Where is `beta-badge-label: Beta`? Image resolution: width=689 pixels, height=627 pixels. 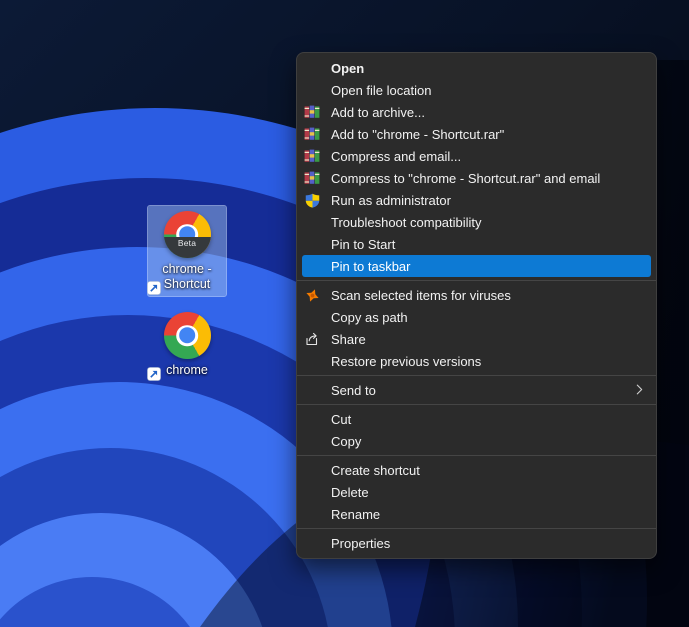 beta-badge-label: Beta is located at coordinates (187, 242).